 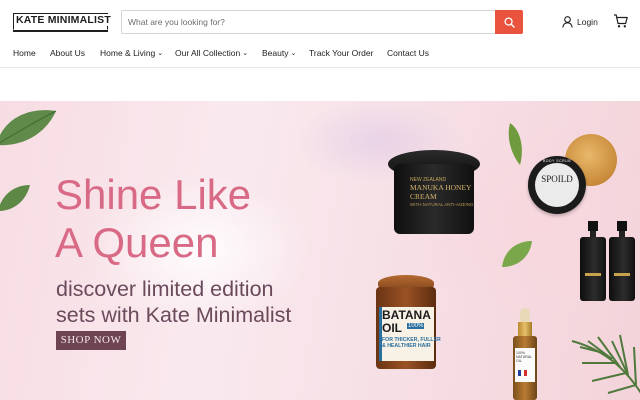 What do you see at coordinates (275, 53) in the screenshot?
I see `nav-item-label: Beauty` at bounding box center [275, 53].